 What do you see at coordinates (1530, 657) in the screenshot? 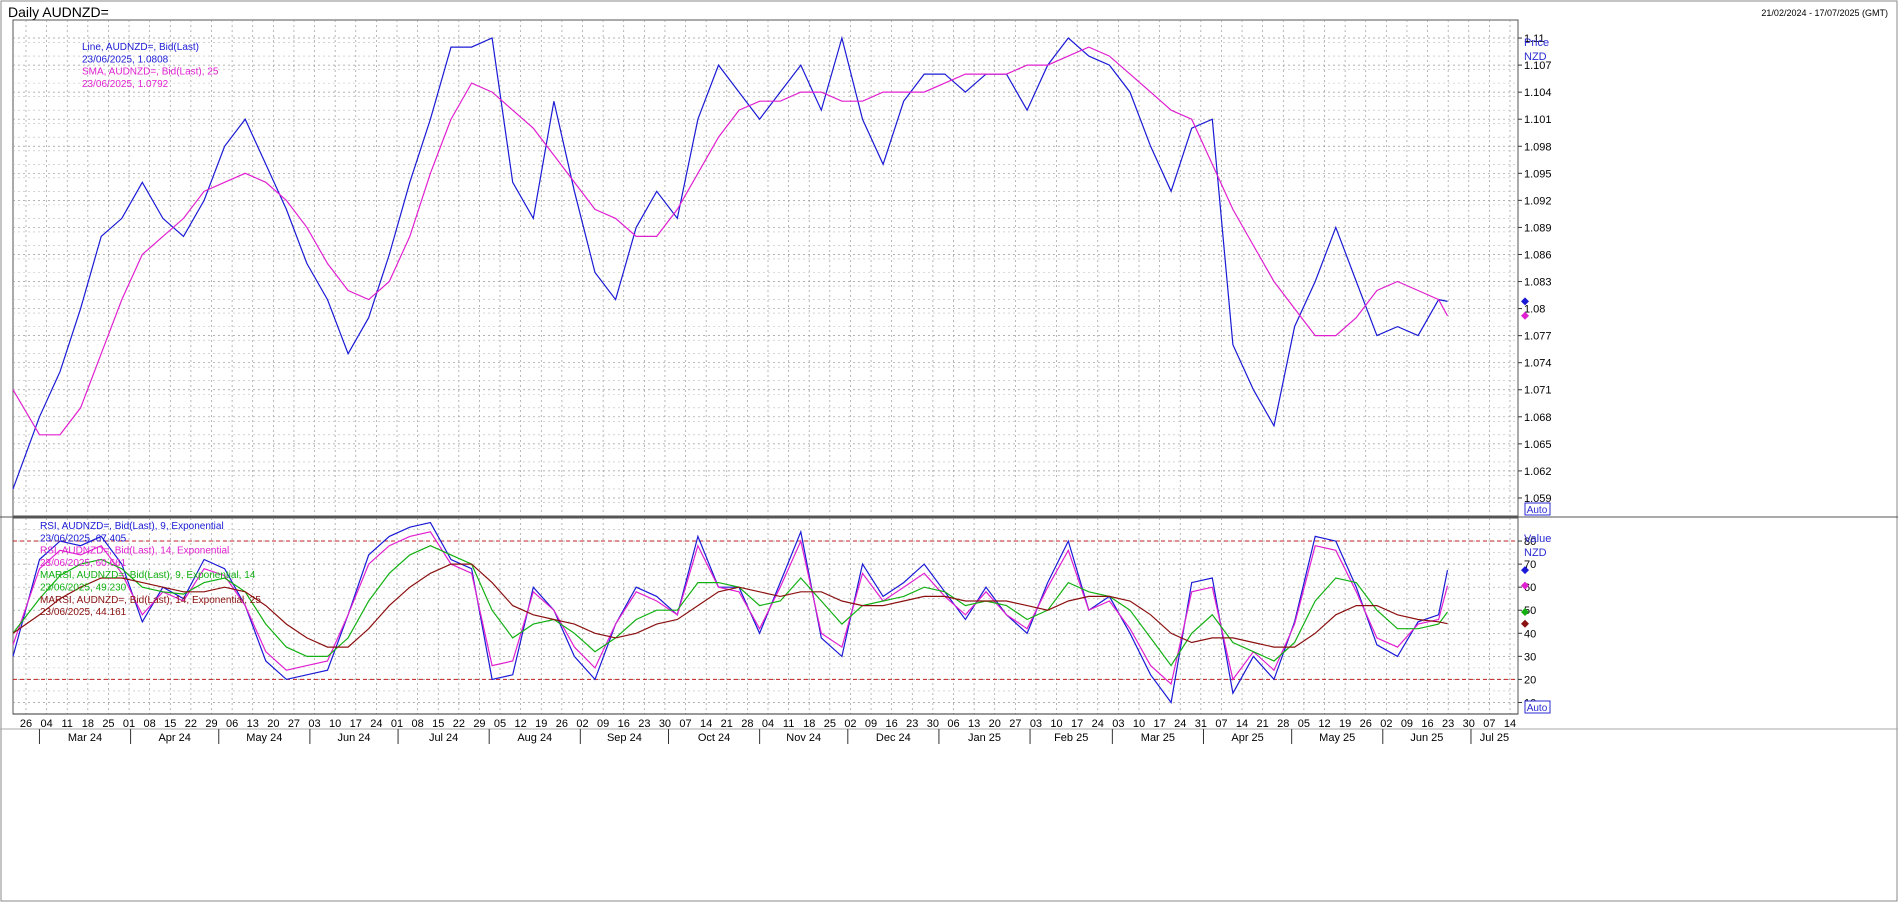
I see `y-tick-label: 30` at bounding box center [1530, 657].